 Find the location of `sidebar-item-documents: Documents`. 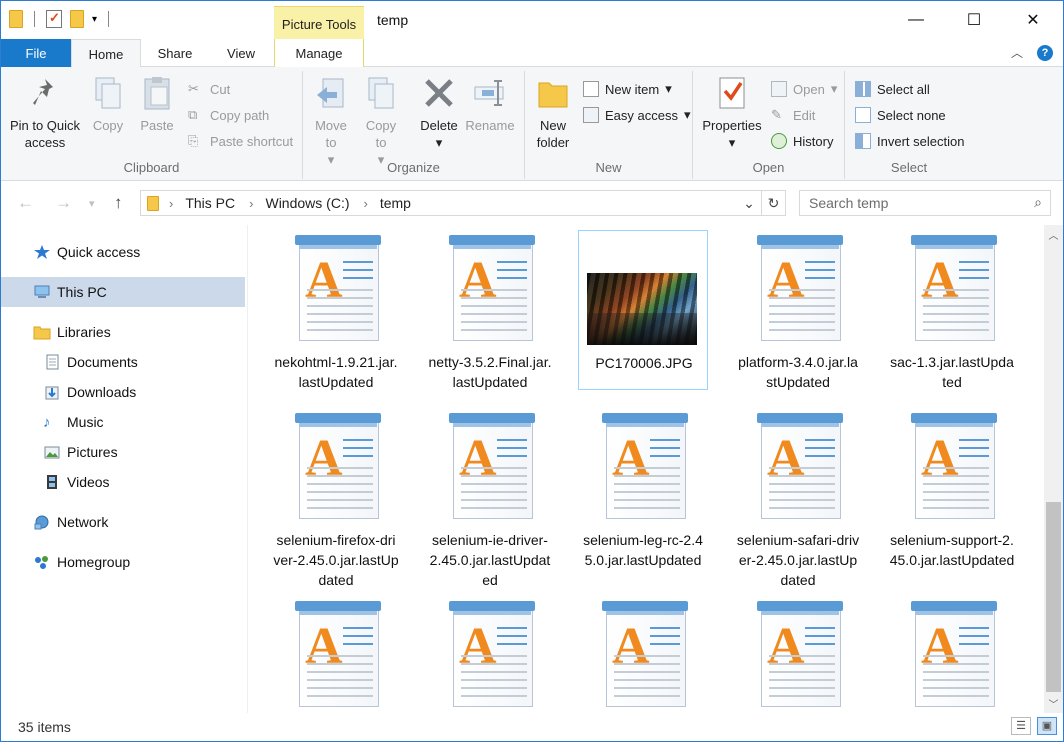

sidebar-item-documents: Documents is located at coordinates (123, 362).